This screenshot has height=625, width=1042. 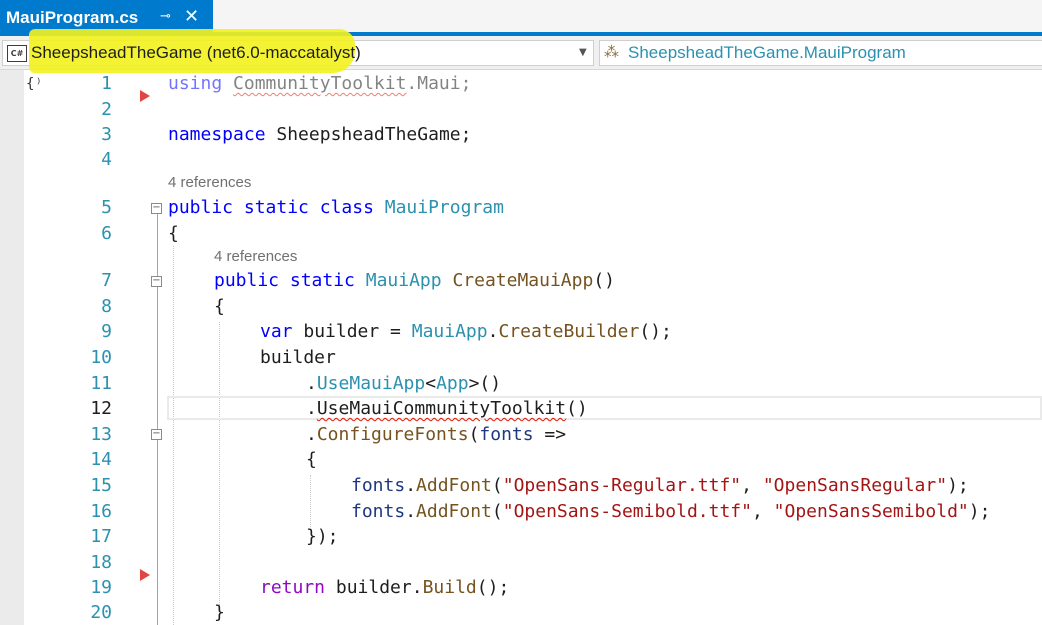 I want to click on method-name: UseMauiApp, so click(x=371, y=383).